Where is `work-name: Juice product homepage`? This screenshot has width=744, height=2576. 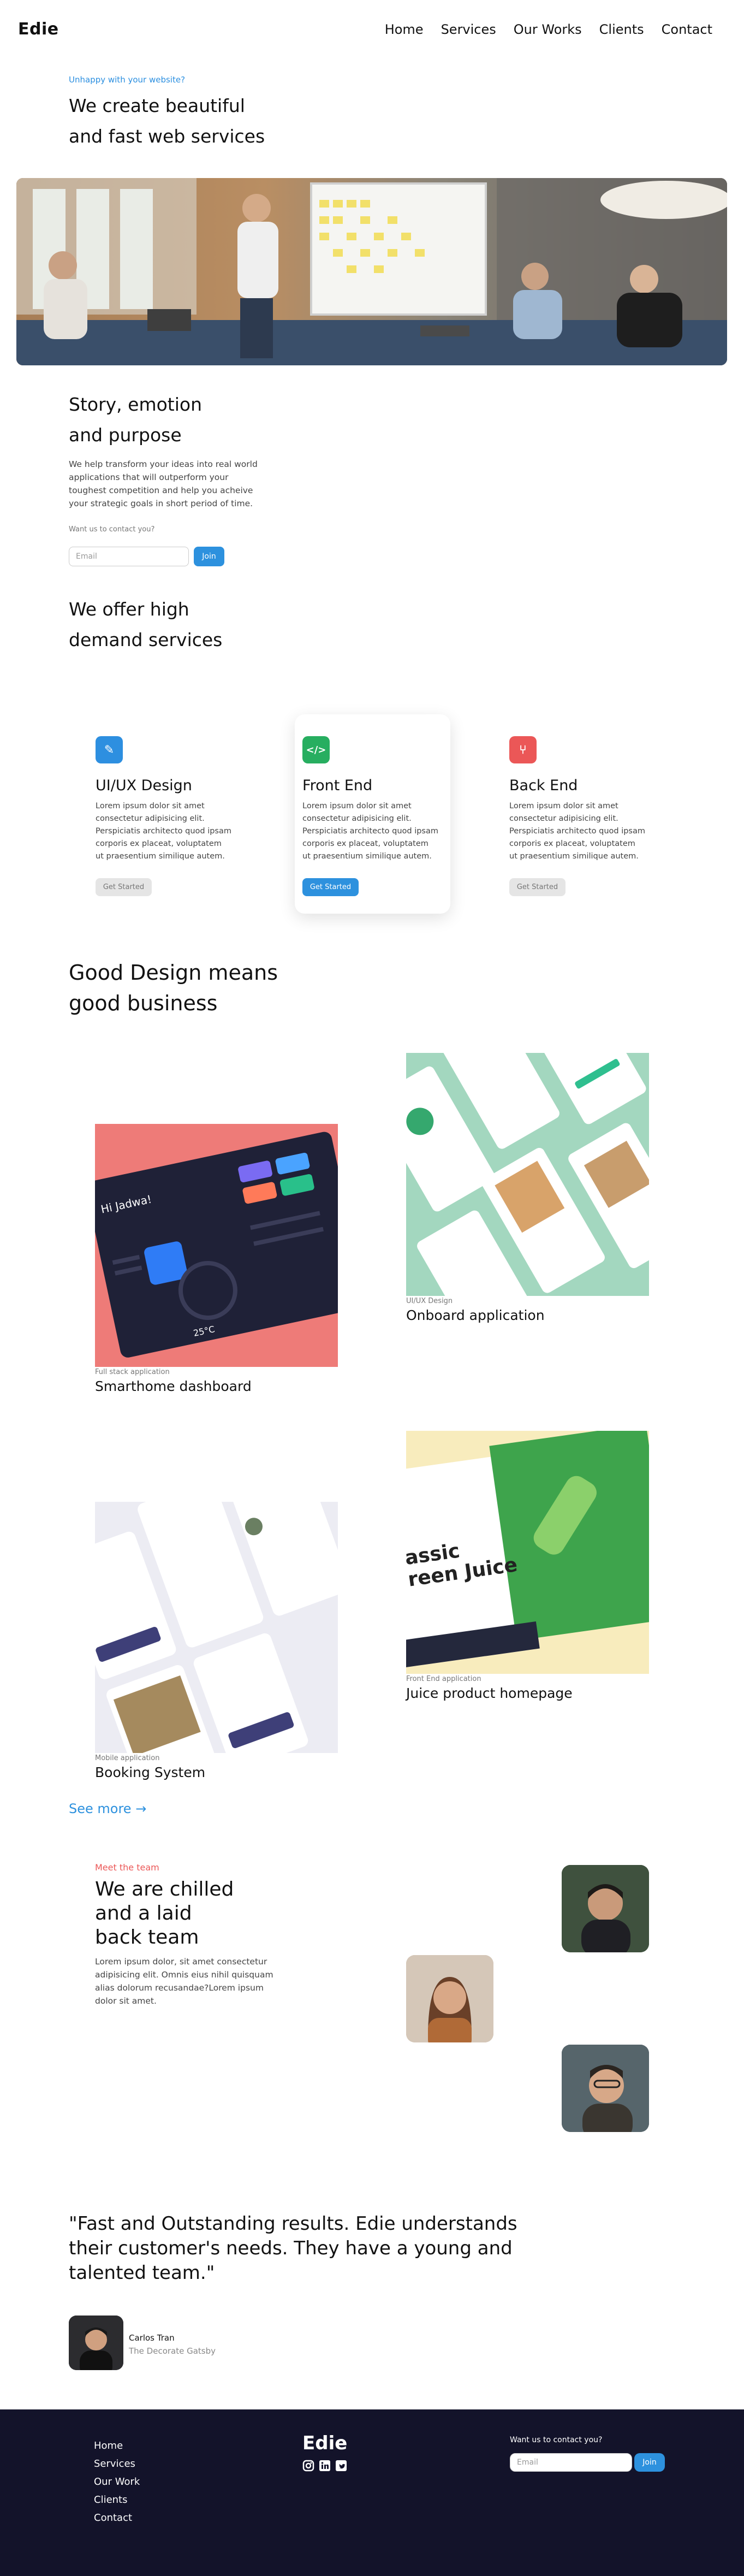 work-name: Juice product homepage is located at coordinates (527, 1693).